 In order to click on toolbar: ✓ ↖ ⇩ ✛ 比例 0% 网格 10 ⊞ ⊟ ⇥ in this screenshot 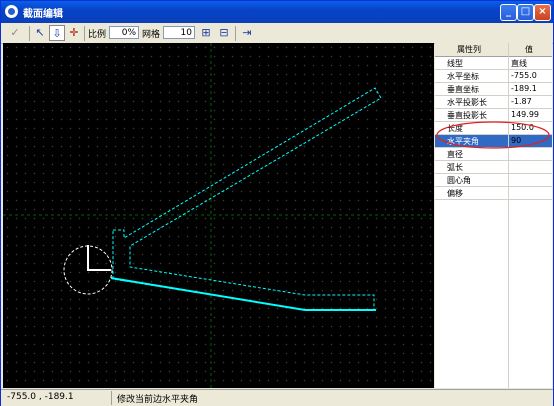, I will do `click(277, 34)`.